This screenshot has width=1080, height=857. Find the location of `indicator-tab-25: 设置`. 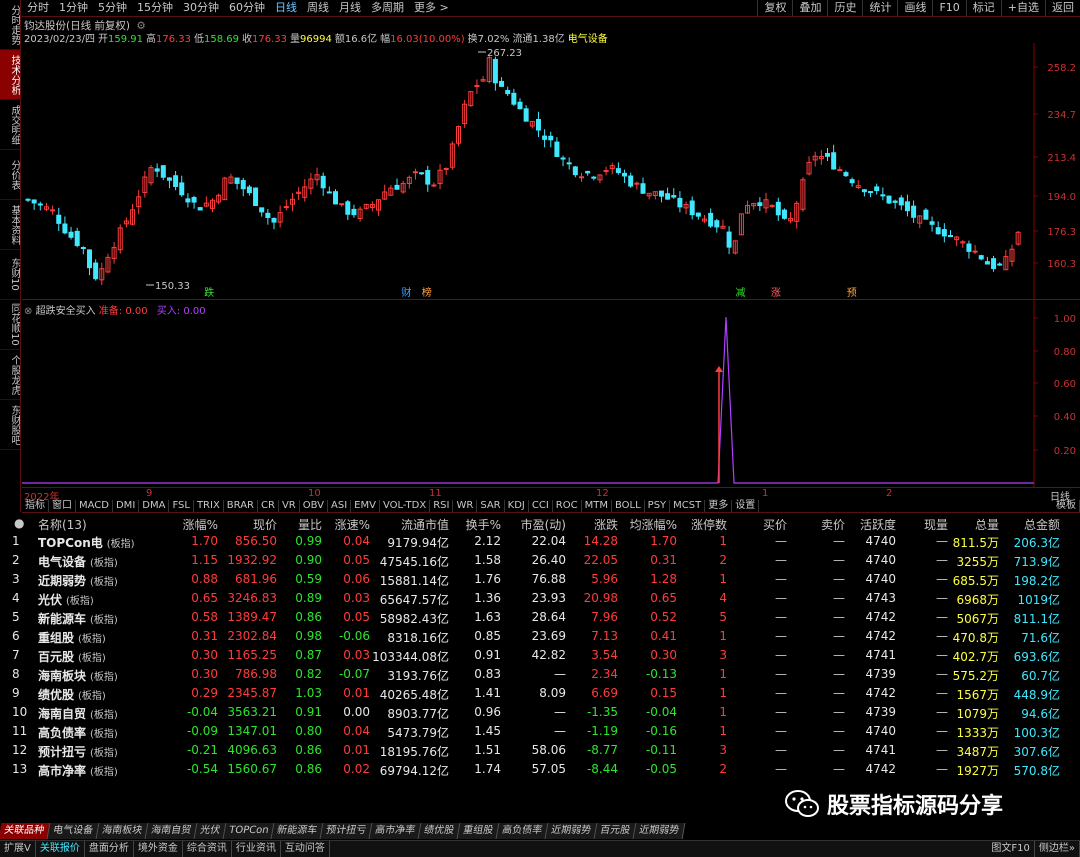

indicator-tab-25: 设置 is located at coordinates (746, 506).